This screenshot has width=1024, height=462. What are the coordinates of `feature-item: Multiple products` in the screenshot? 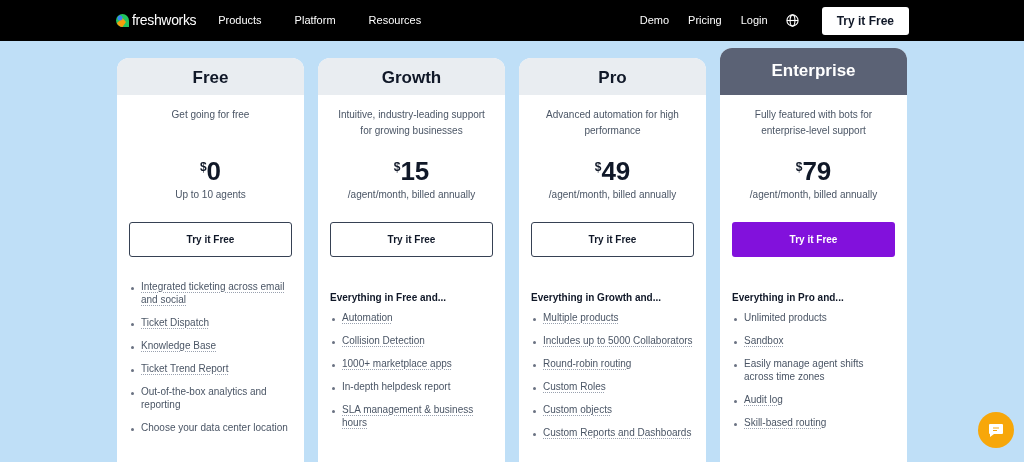 It's located at (581, 317).